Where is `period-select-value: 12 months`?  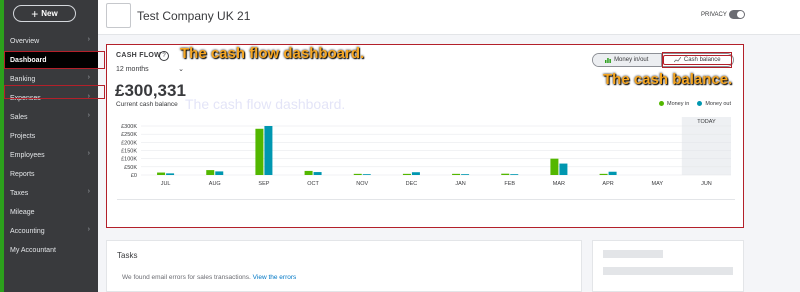 period-select-value: 12 months is located at coordinates (132, 69).